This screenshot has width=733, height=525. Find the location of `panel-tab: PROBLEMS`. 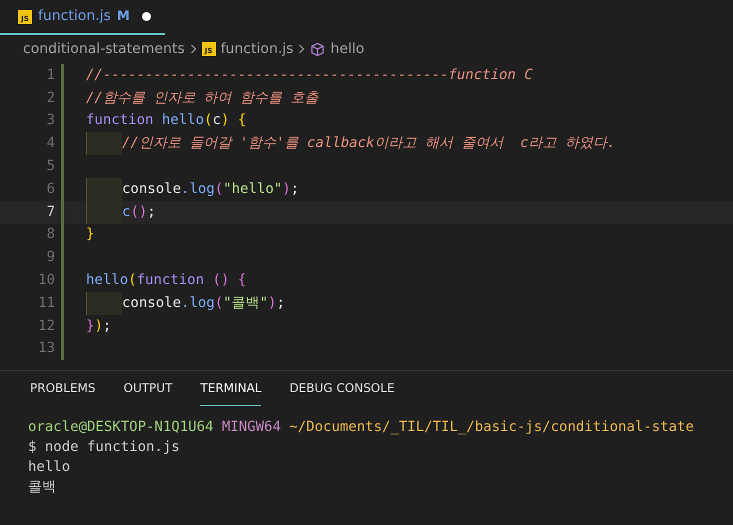

panel-tab: PROBLEMS is located at coordinates (63, 388).